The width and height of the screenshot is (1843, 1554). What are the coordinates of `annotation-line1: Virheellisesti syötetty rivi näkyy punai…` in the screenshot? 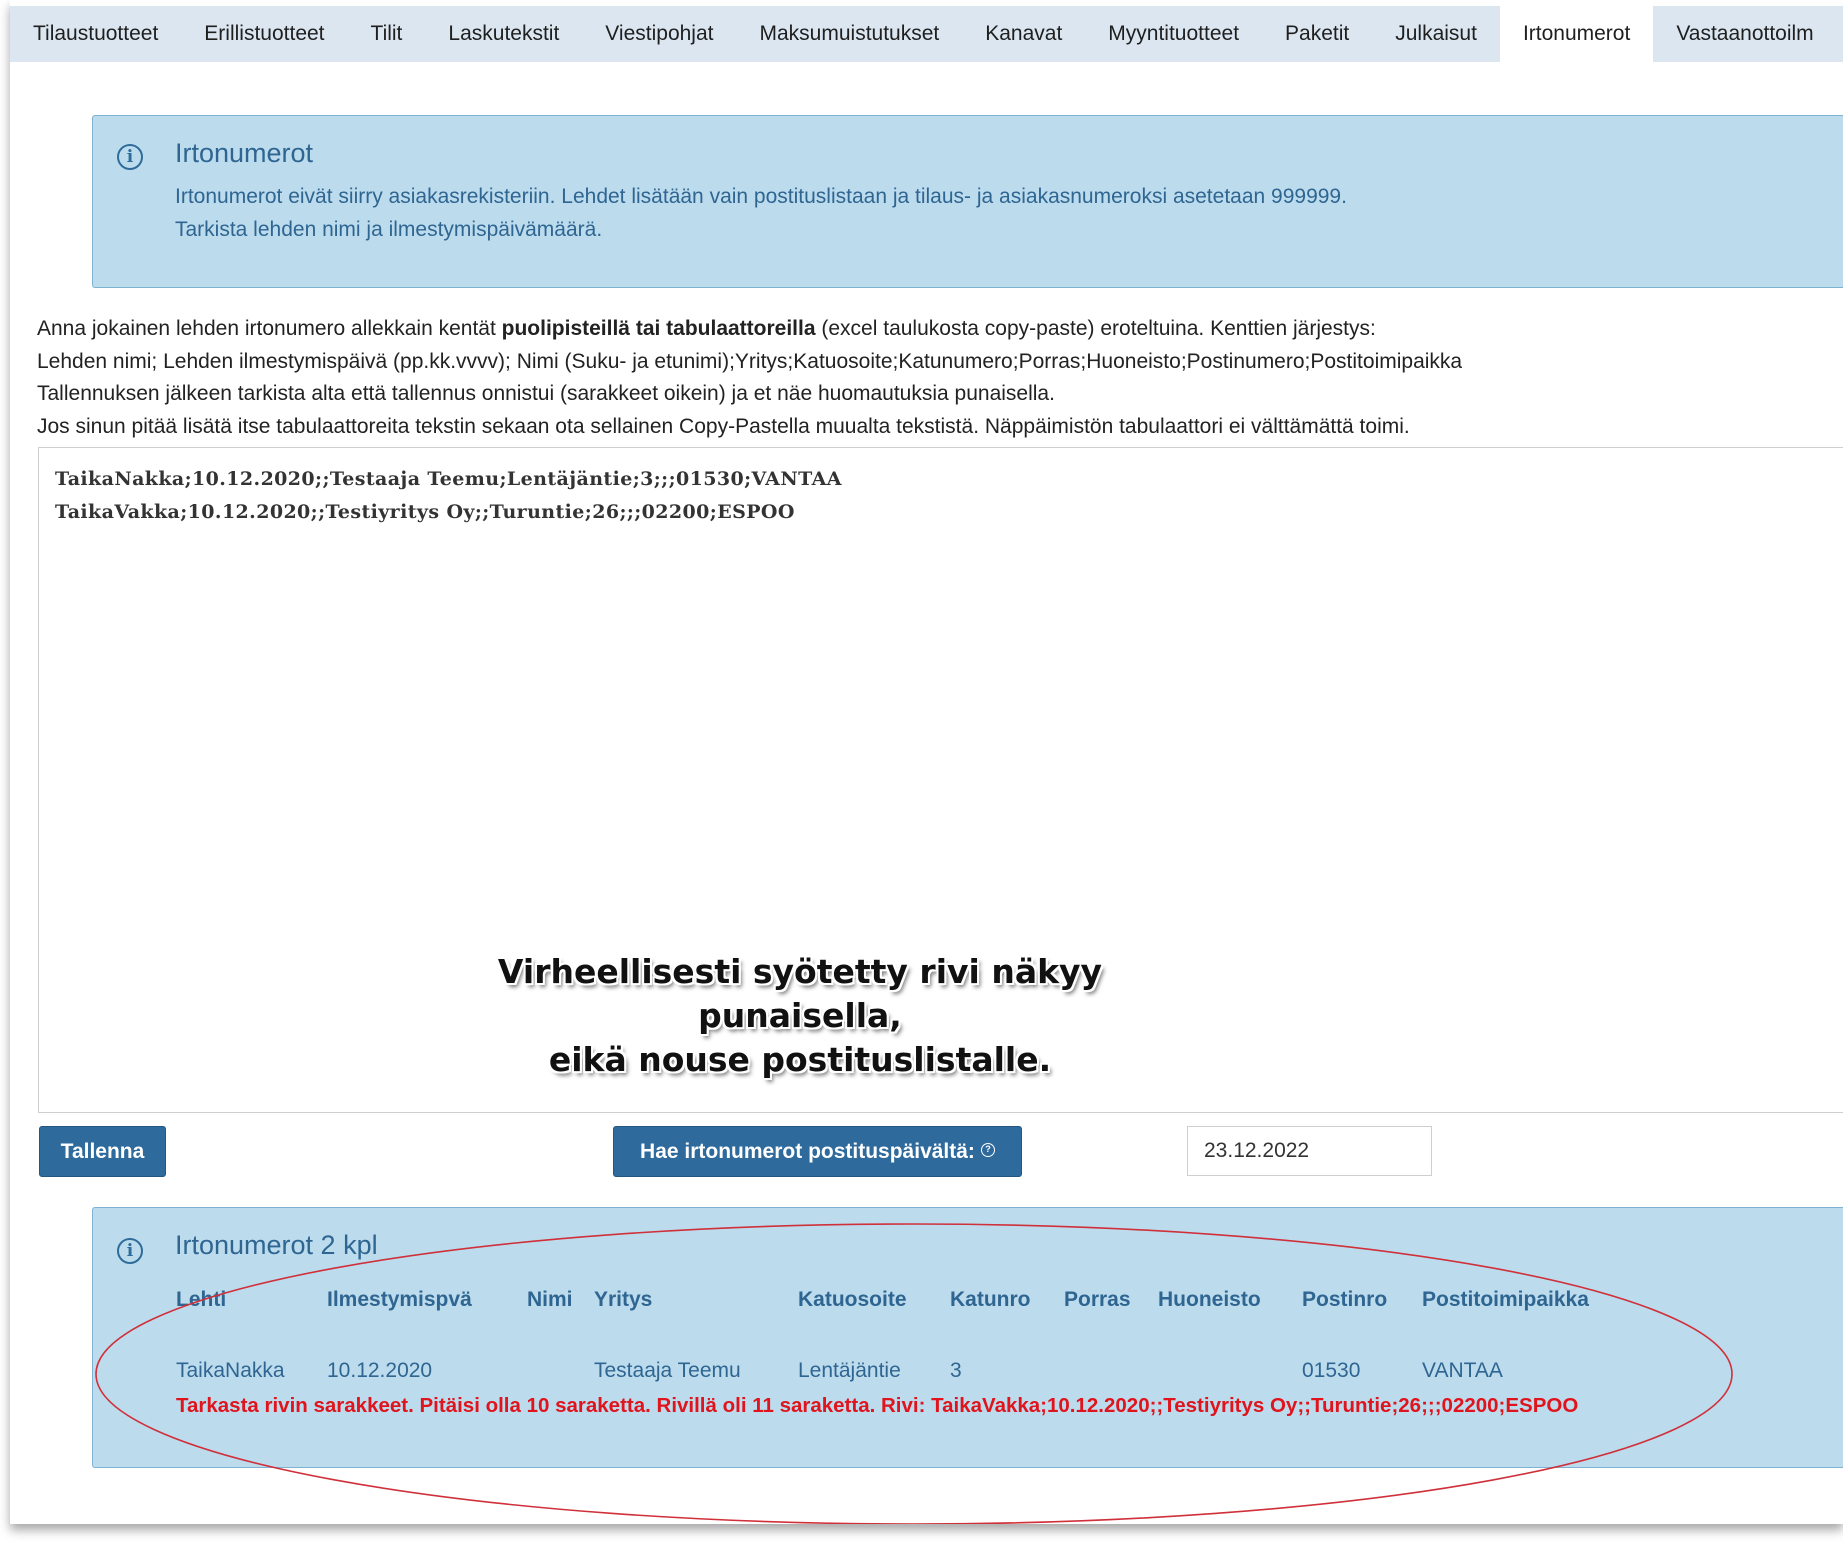 It's located at (800, 993).